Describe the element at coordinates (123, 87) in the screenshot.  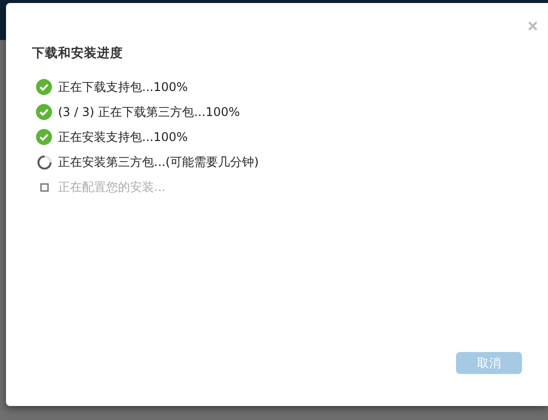
I see `step-text: 正在下载支持包...100%` at that location.